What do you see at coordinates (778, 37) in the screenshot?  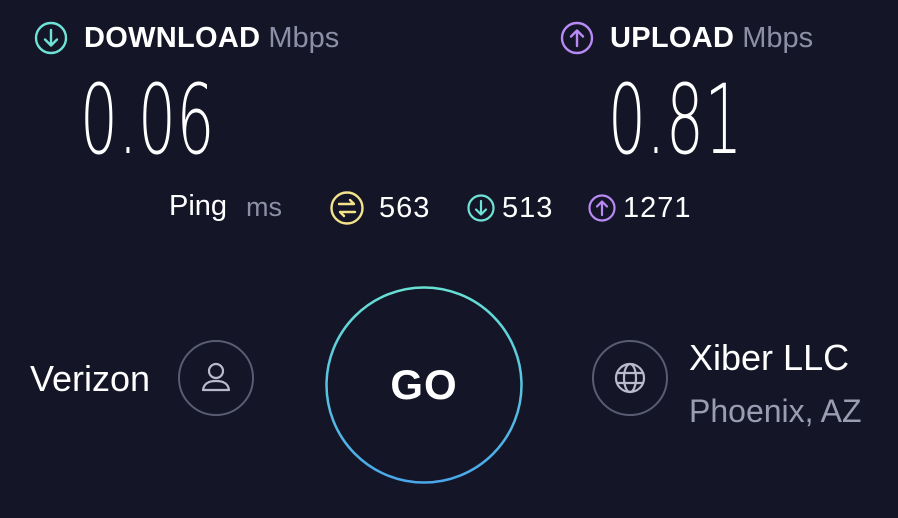 I see `upload-unit: Mbps` at bounding box center [778, 37].